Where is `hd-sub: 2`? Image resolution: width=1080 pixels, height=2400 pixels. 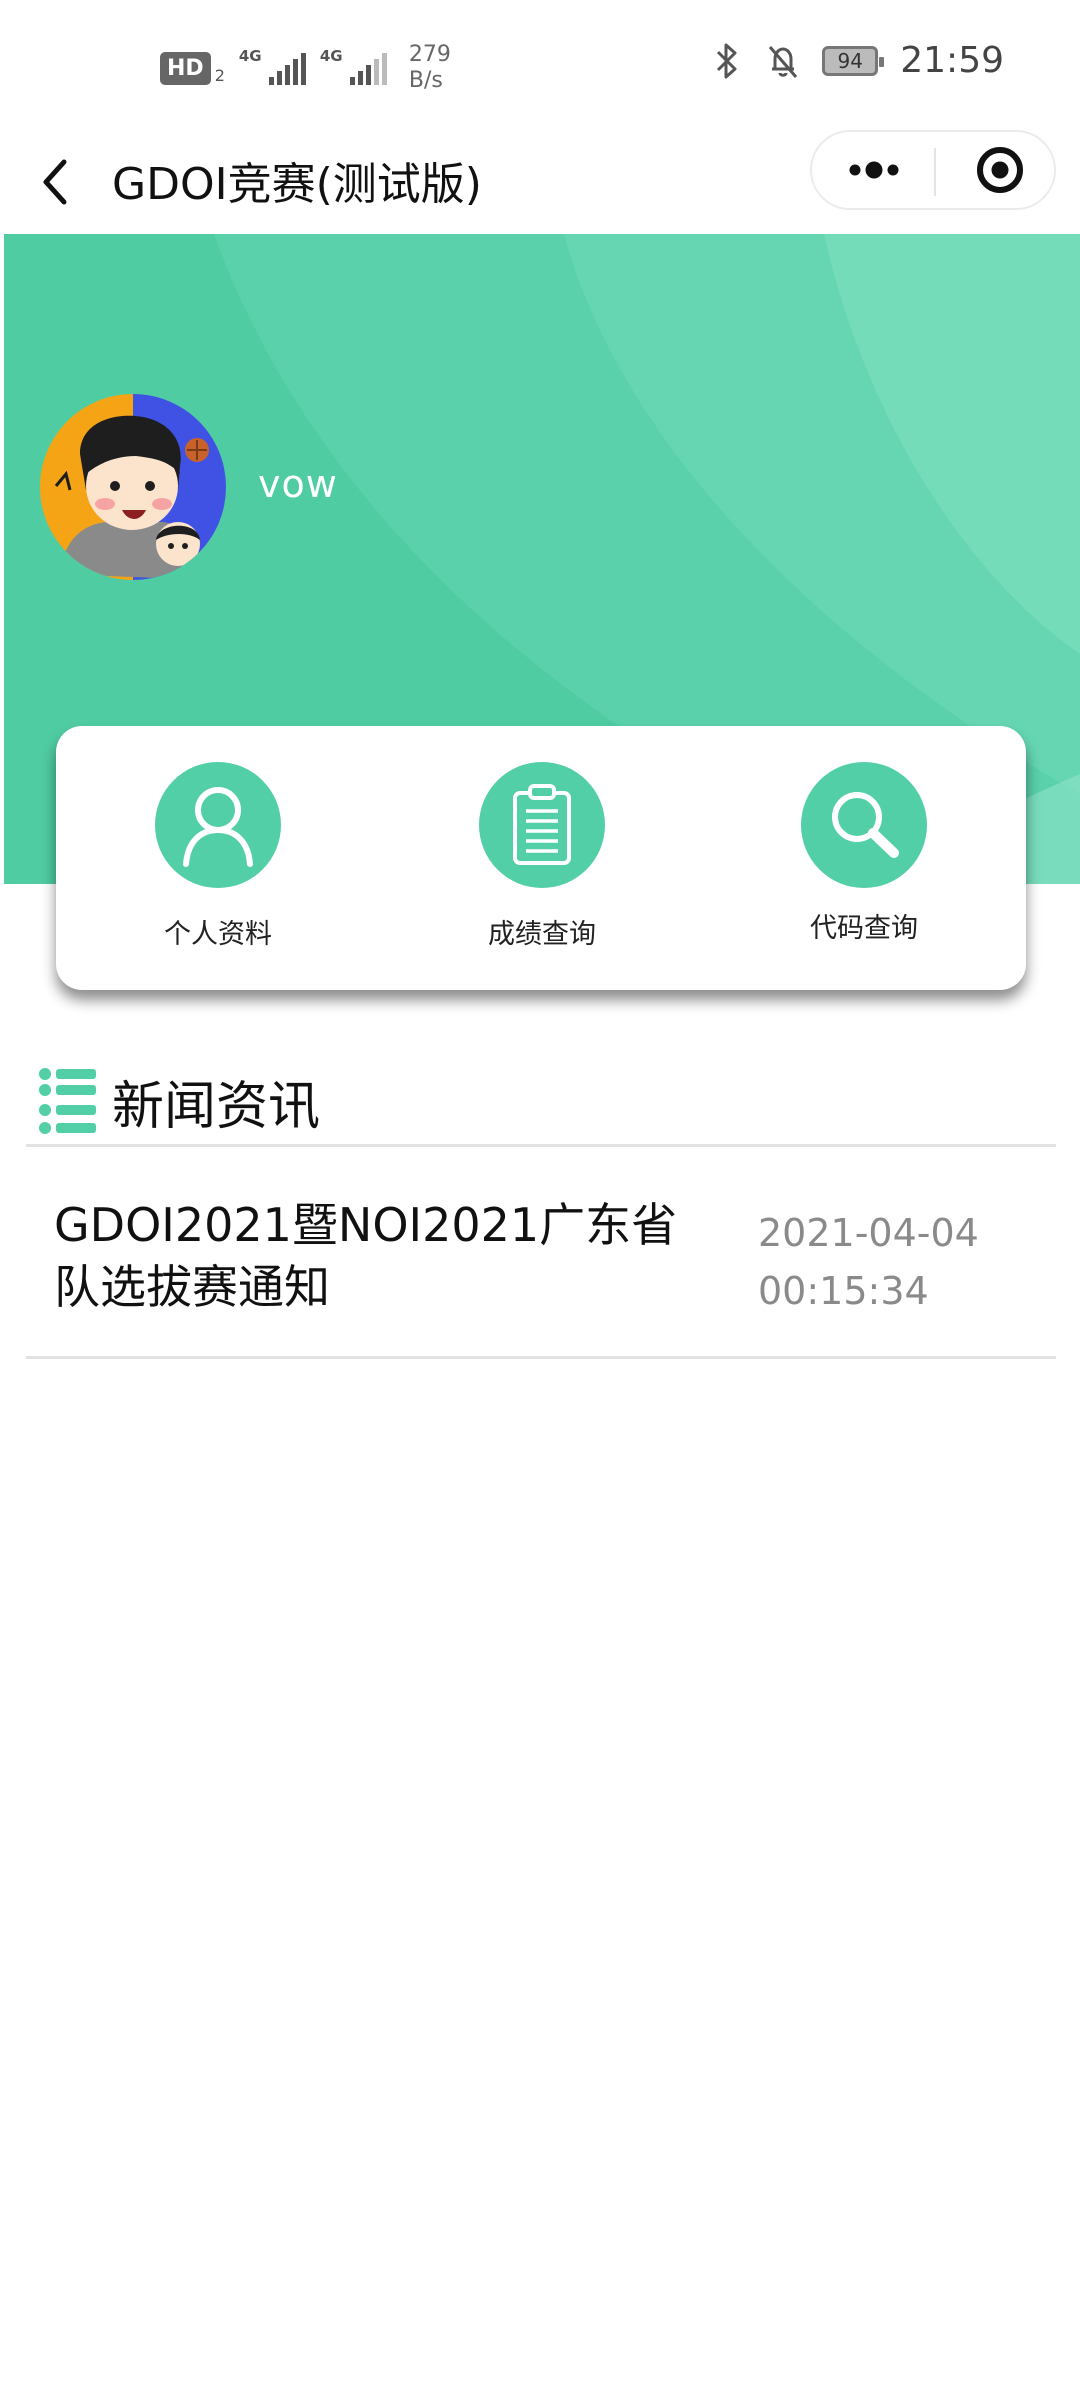 hd-sub: 2 is located at coordinates (219, 75).